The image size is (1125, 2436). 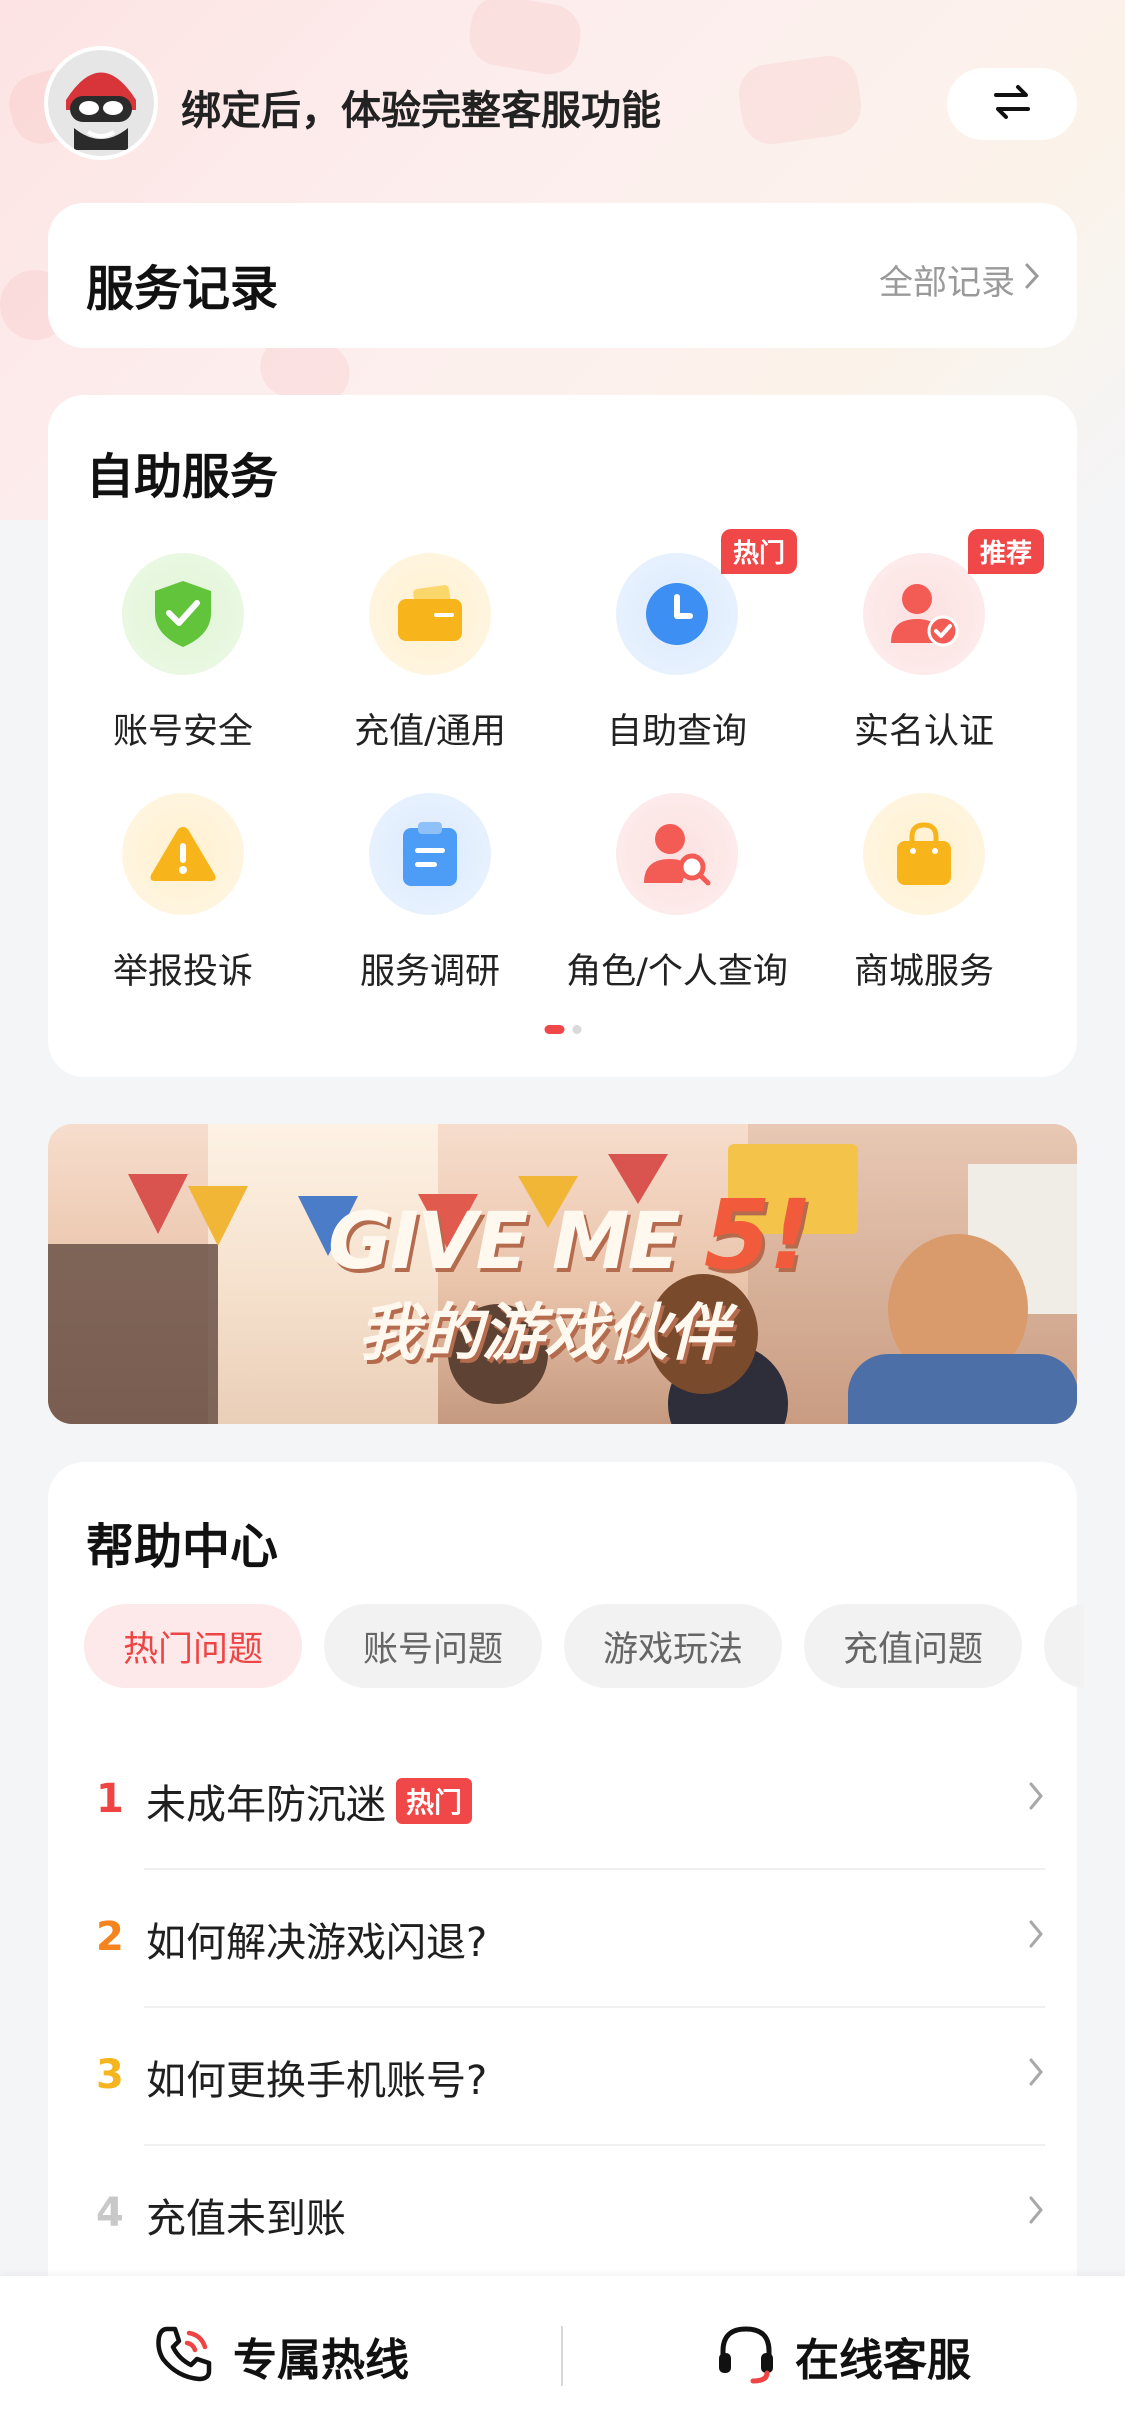 I want to click on service-role-query: 角色/个人查询, so click(x=677, y=893).